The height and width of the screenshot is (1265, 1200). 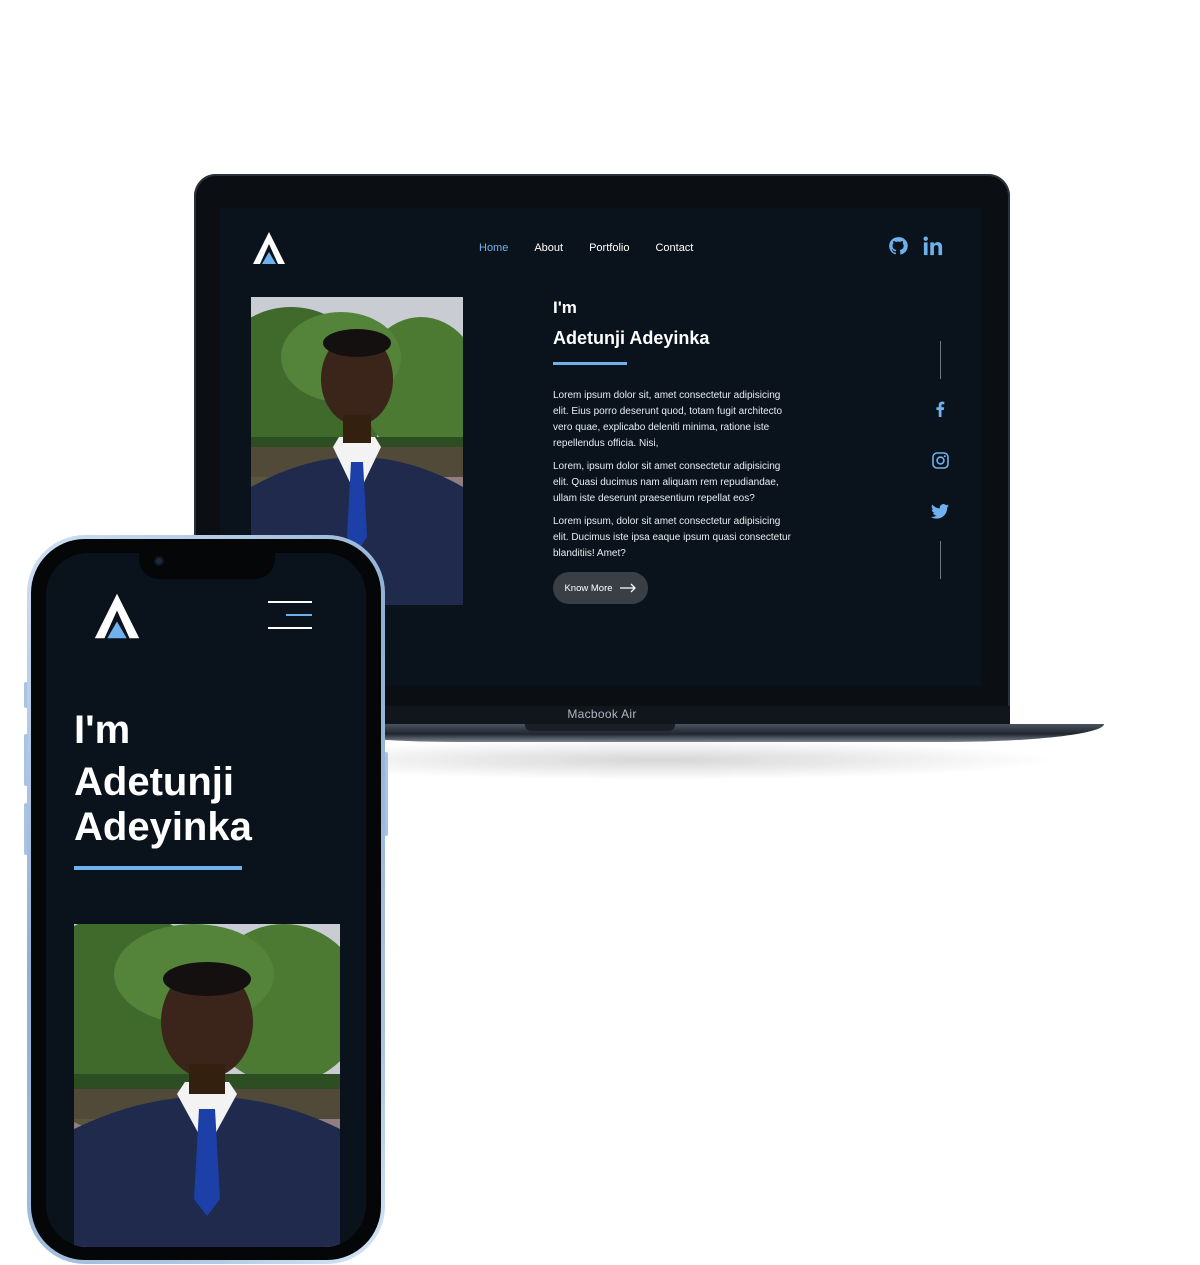 What do you see at coordinates (609, 248) in the screenshot?
I see `nav-portfolio: Portfolio` at bounding box center [609, 248].